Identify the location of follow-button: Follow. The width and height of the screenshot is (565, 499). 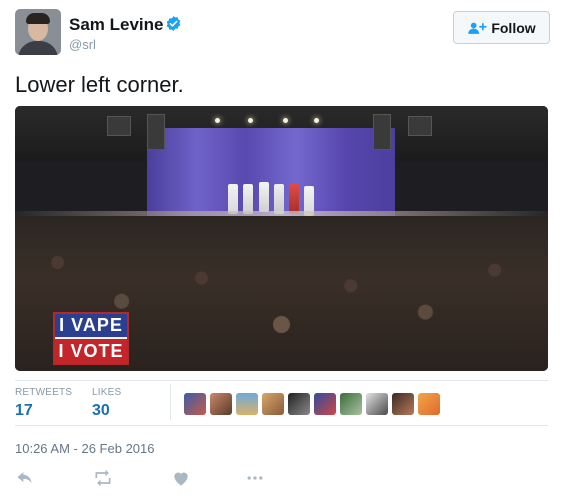
(501, 27).